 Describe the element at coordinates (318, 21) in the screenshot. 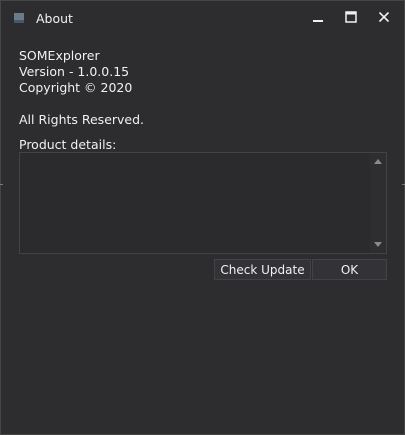

I see `minimize-icon` at that location.